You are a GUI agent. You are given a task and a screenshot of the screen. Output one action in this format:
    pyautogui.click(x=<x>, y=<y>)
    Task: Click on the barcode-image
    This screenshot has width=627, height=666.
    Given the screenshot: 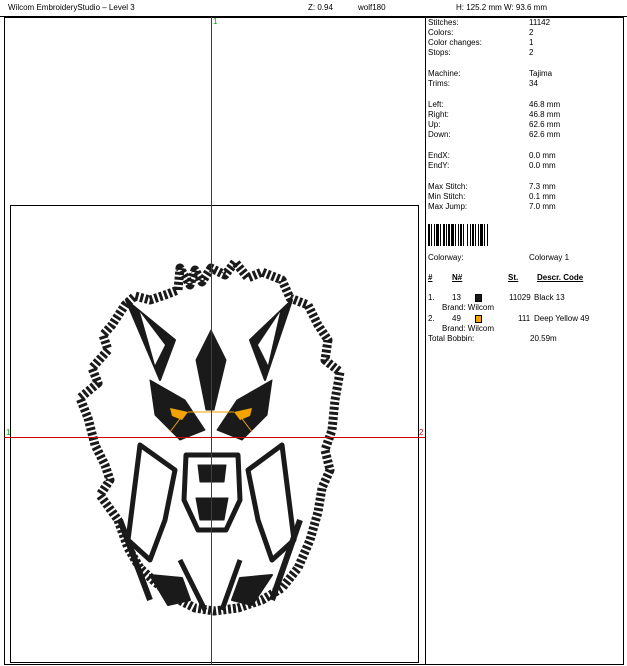 What is the action you would take?
    pyautogui.click(x=474, y=235)
    